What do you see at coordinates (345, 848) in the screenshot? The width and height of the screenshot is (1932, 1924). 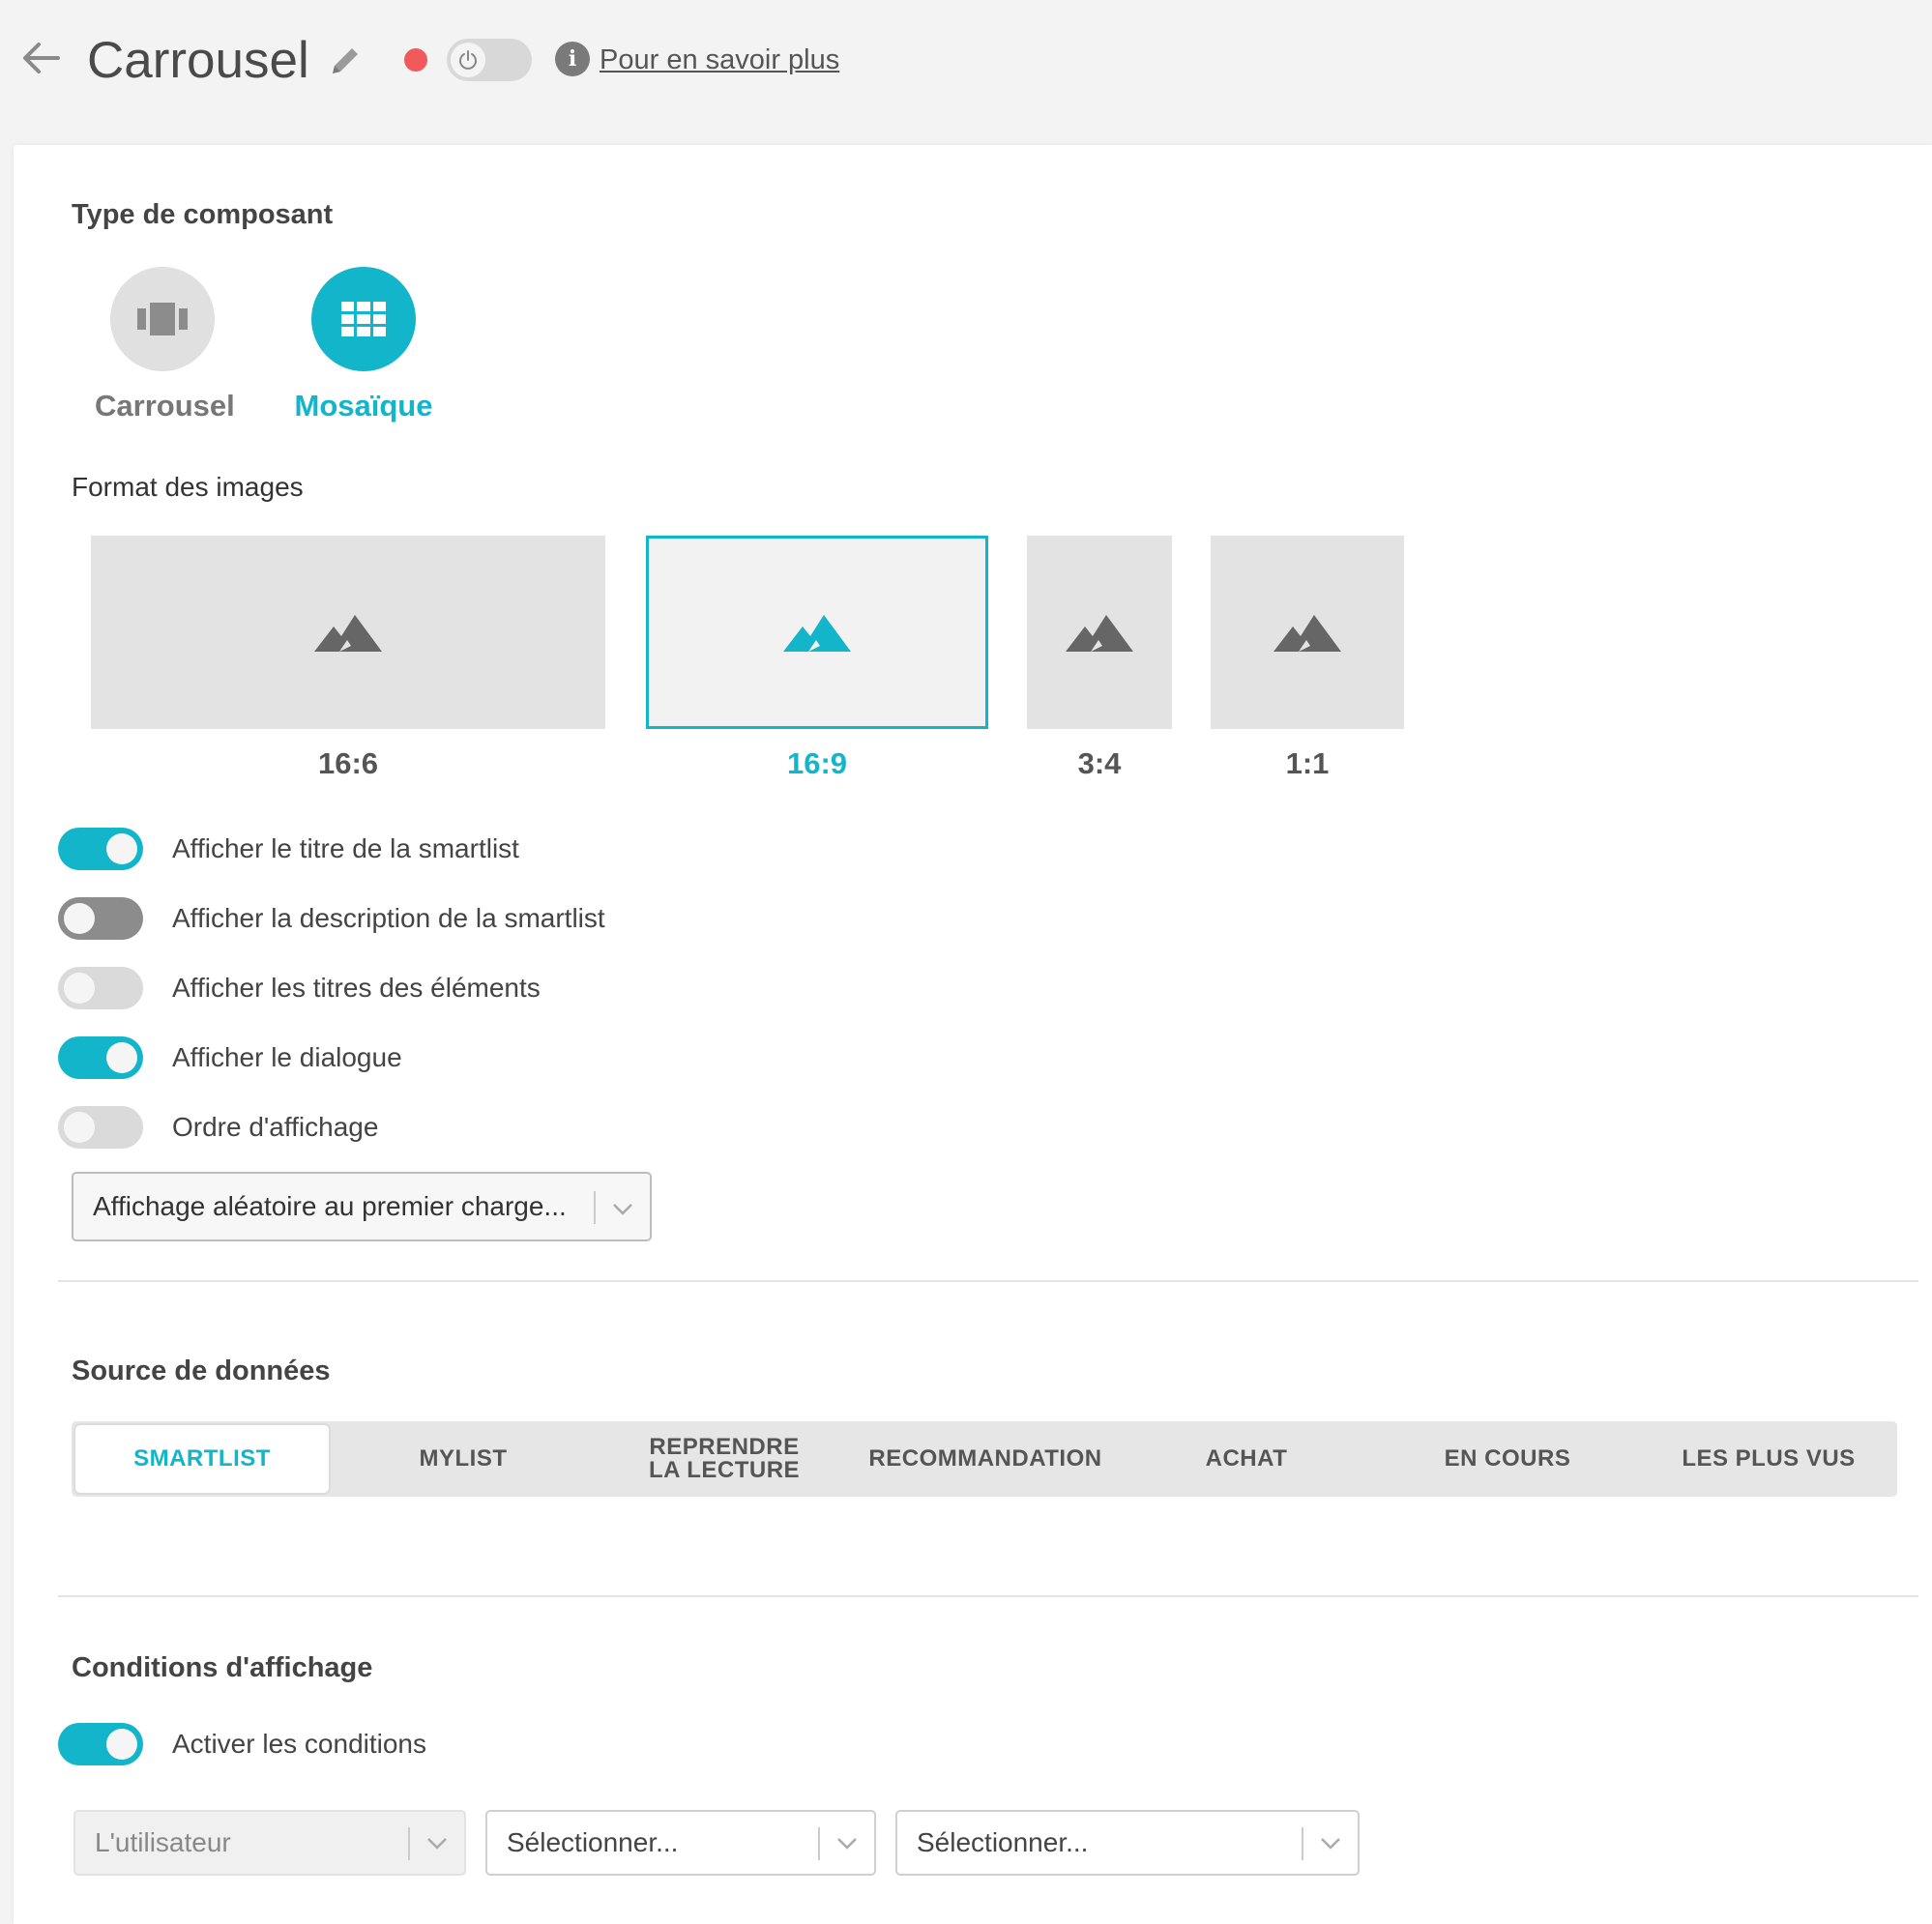 I see `toggle-label: Afficher le titre de la smartlist` at bounding box center [345, 848].